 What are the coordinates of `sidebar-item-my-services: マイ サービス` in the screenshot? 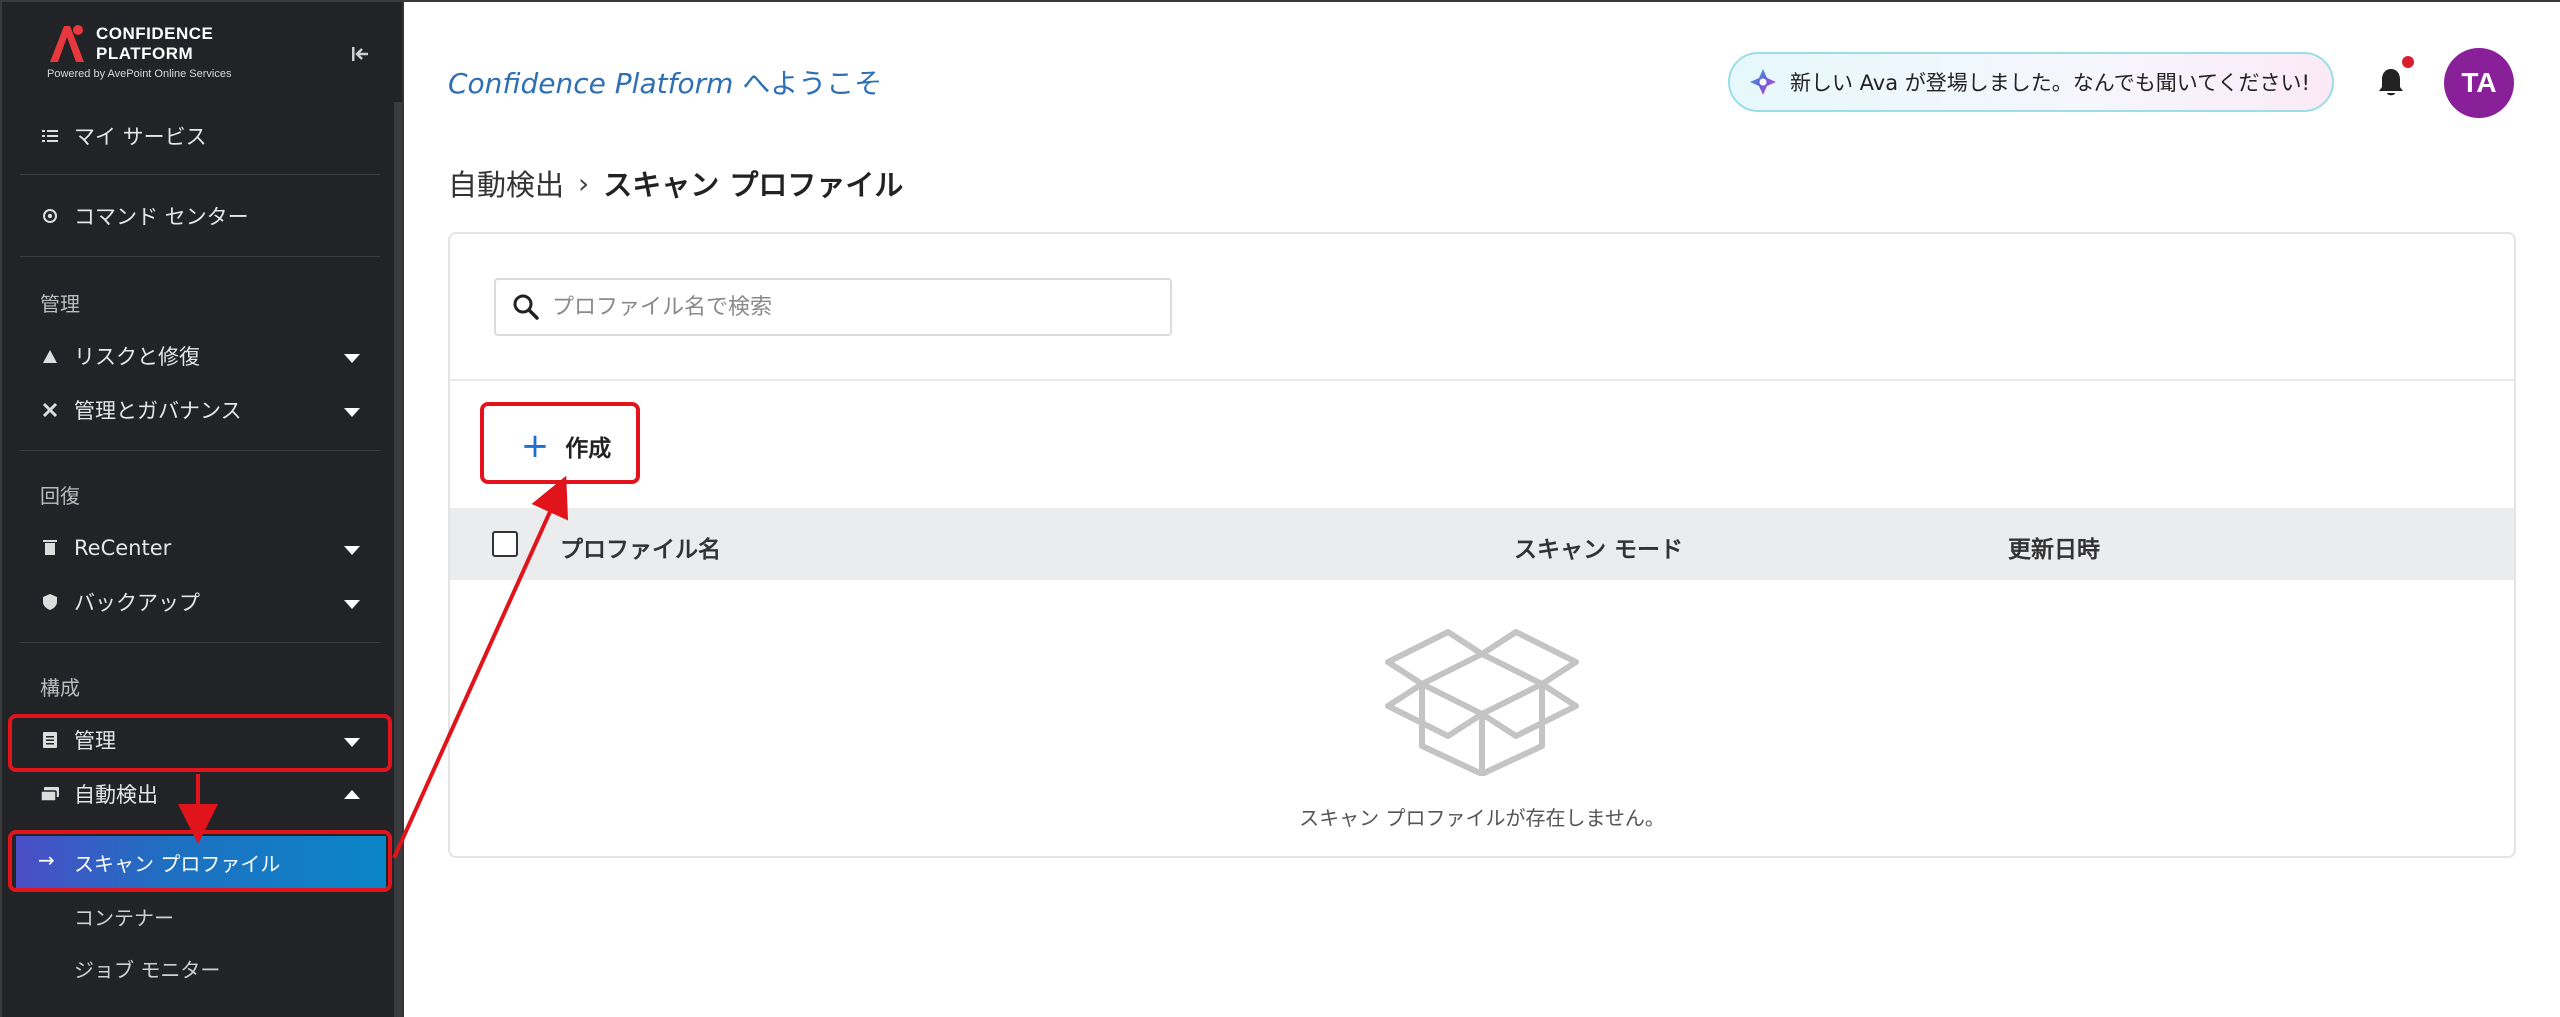 It's located at (198, 136).